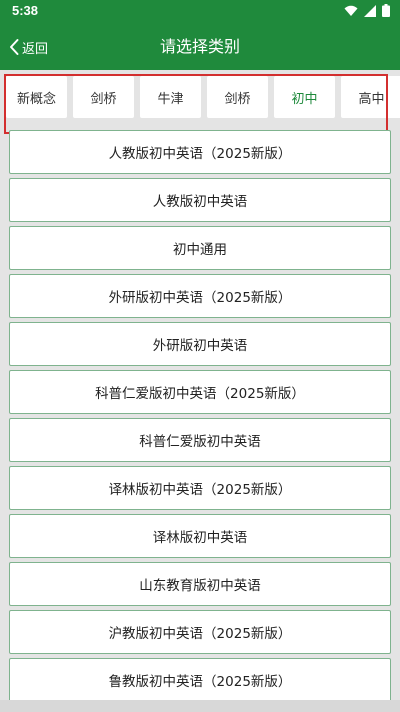 This screenshot has width=400, height=712. Describe the element at coordinates (200, 344) in the screenshot. I see `list-item: 外研版初中英语` at that location.